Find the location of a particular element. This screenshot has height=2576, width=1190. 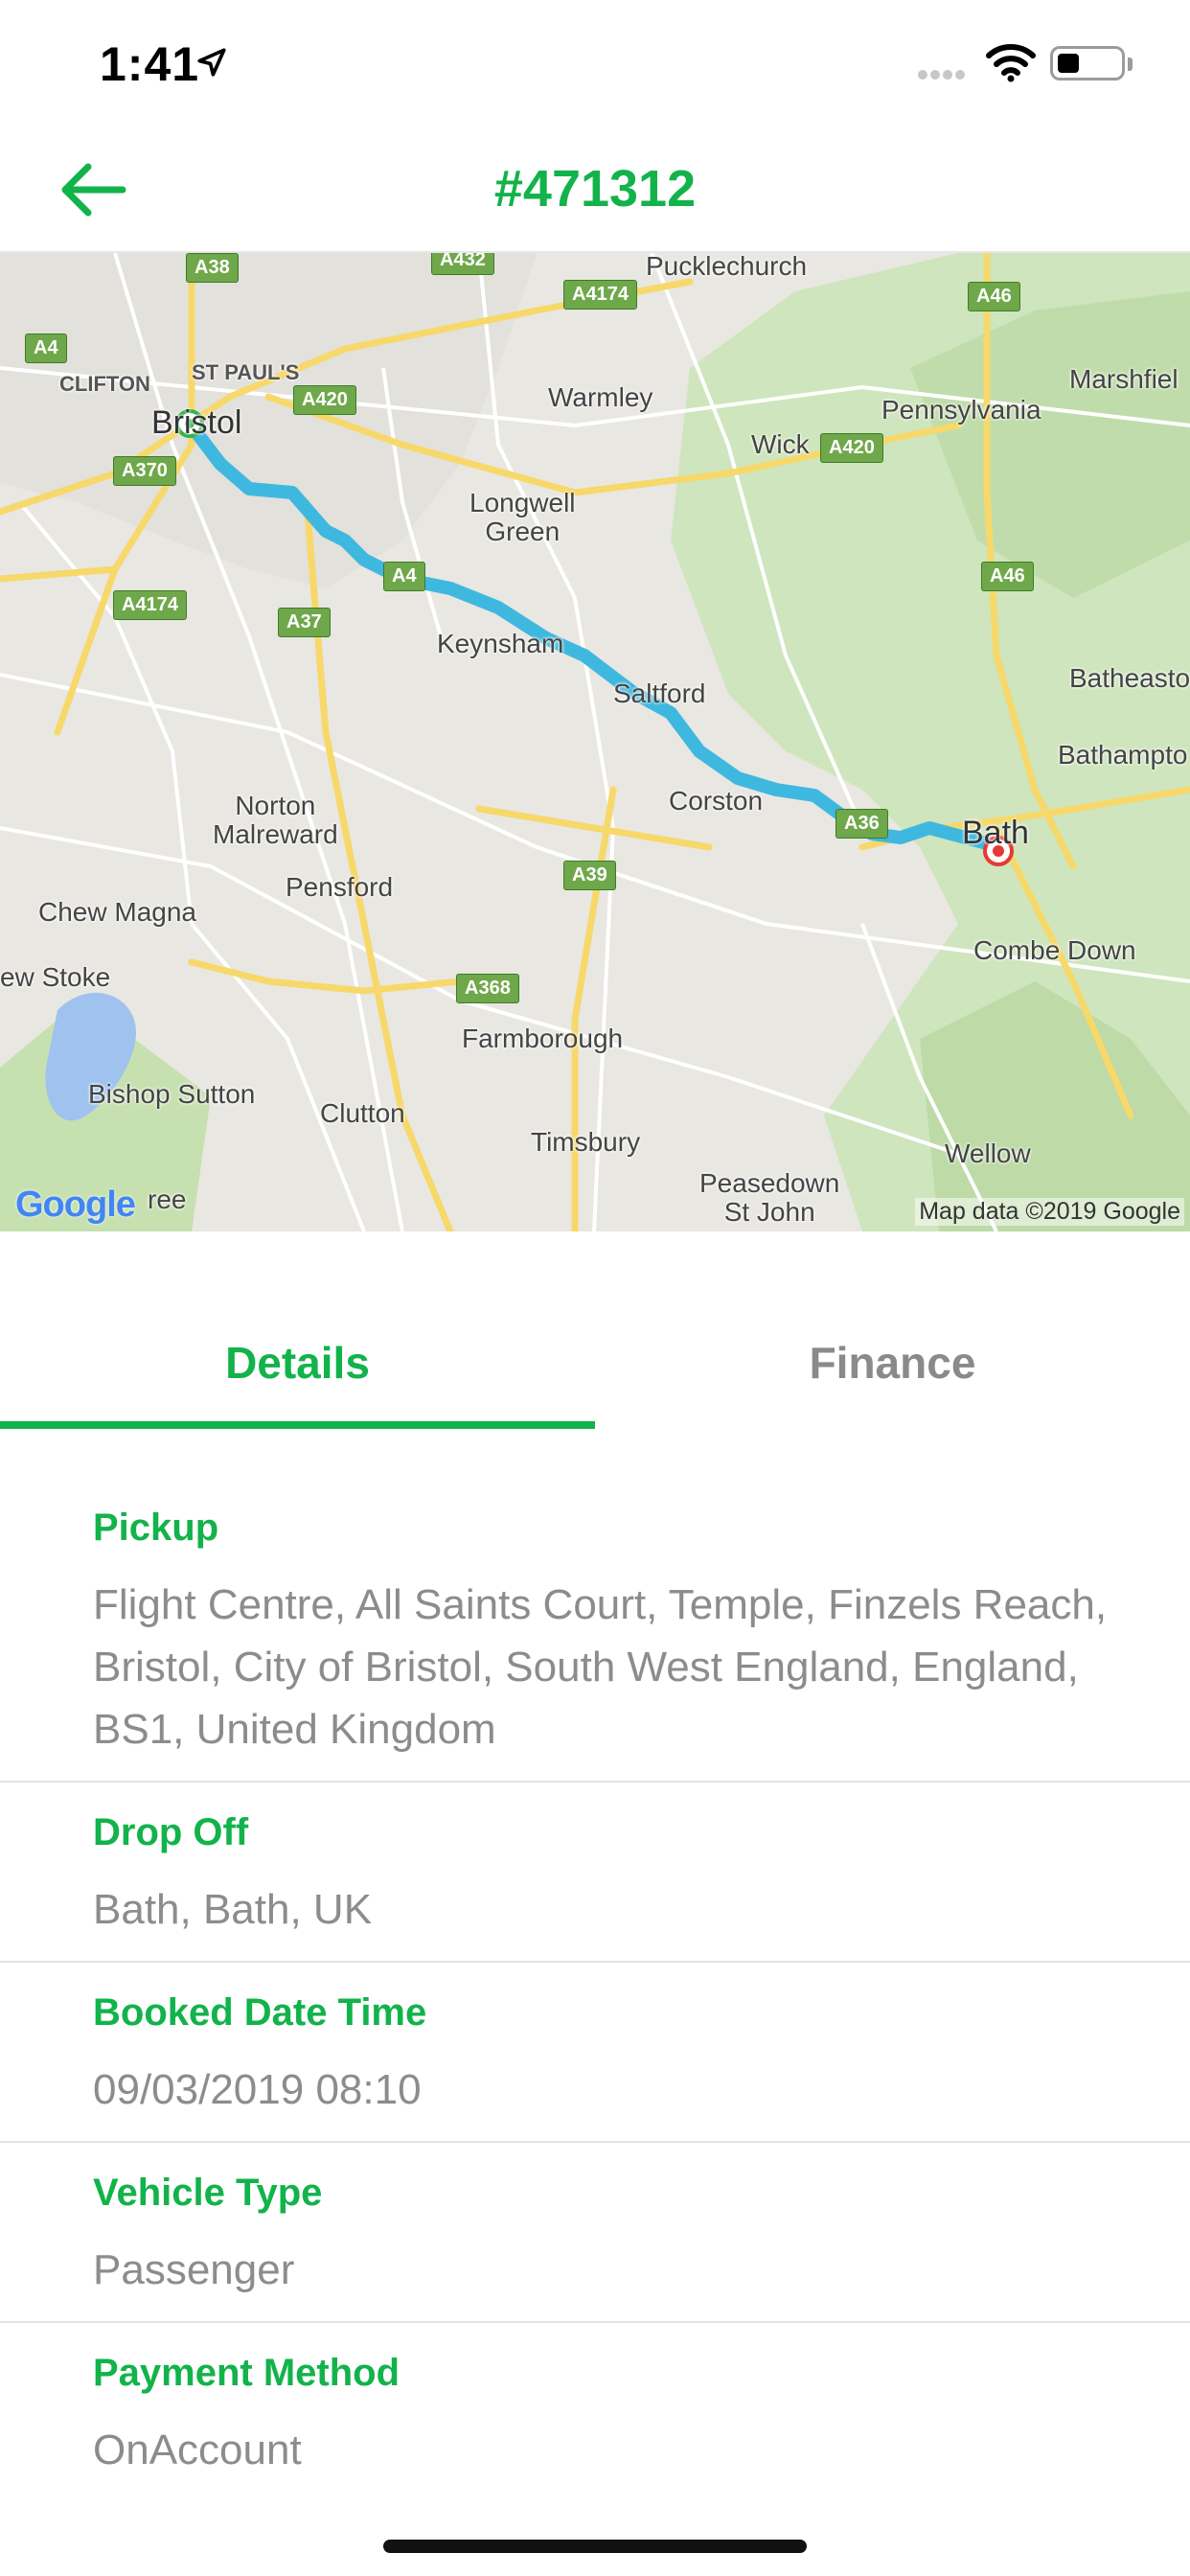

signal-icon is located at coordinates (943, 75).